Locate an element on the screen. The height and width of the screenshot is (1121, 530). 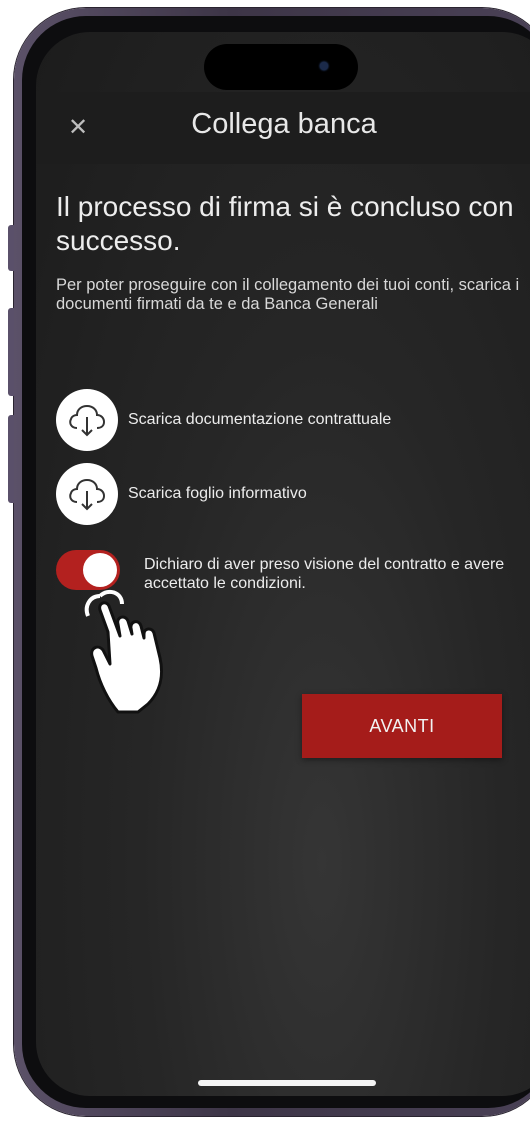
page-title: Collega banca is located at coordinates (284, 124).